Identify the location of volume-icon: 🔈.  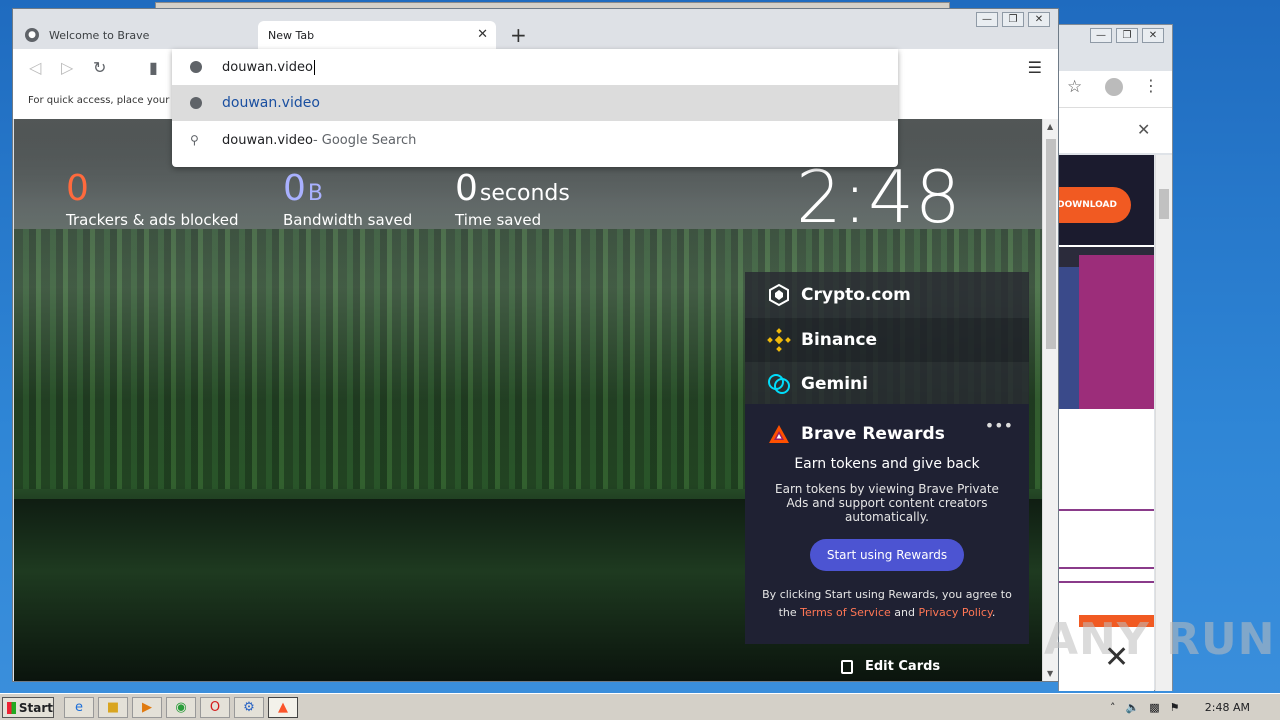
(1133, 707).